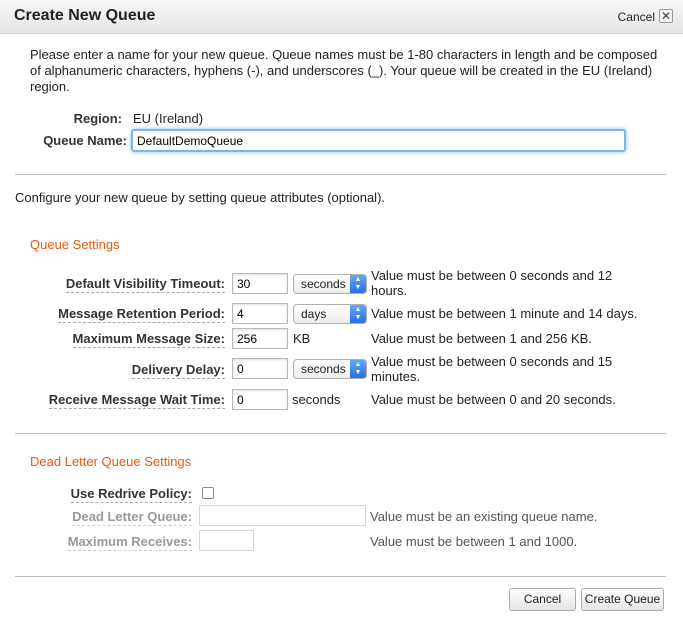 This screenshot has height=628, width=683. I want to click on delivery-delay-unit-select: seconds ▲ ▼, so click(330, 369).